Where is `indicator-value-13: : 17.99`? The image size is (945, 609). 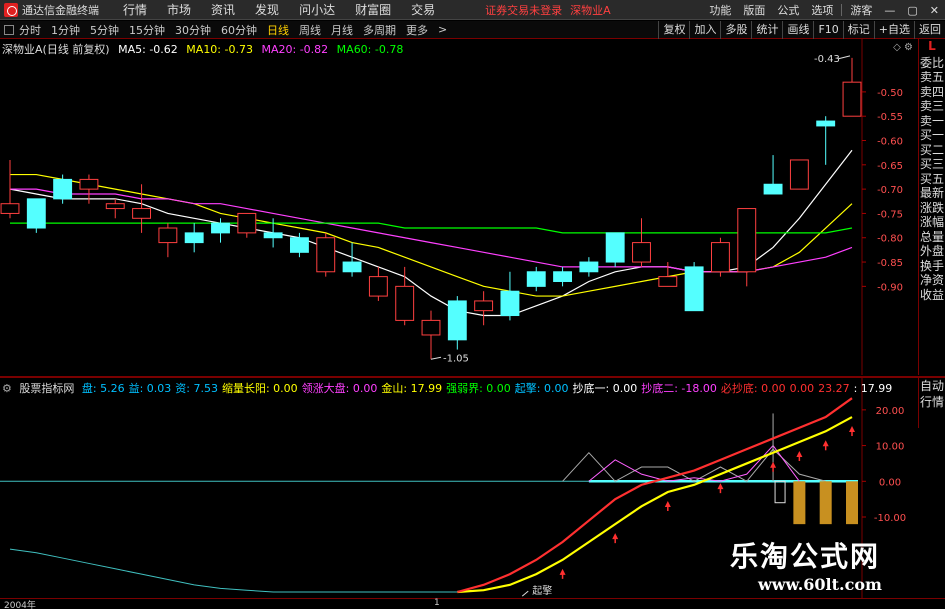 indicator-value-13: : 17.99 is located at coordinates (873, 388).